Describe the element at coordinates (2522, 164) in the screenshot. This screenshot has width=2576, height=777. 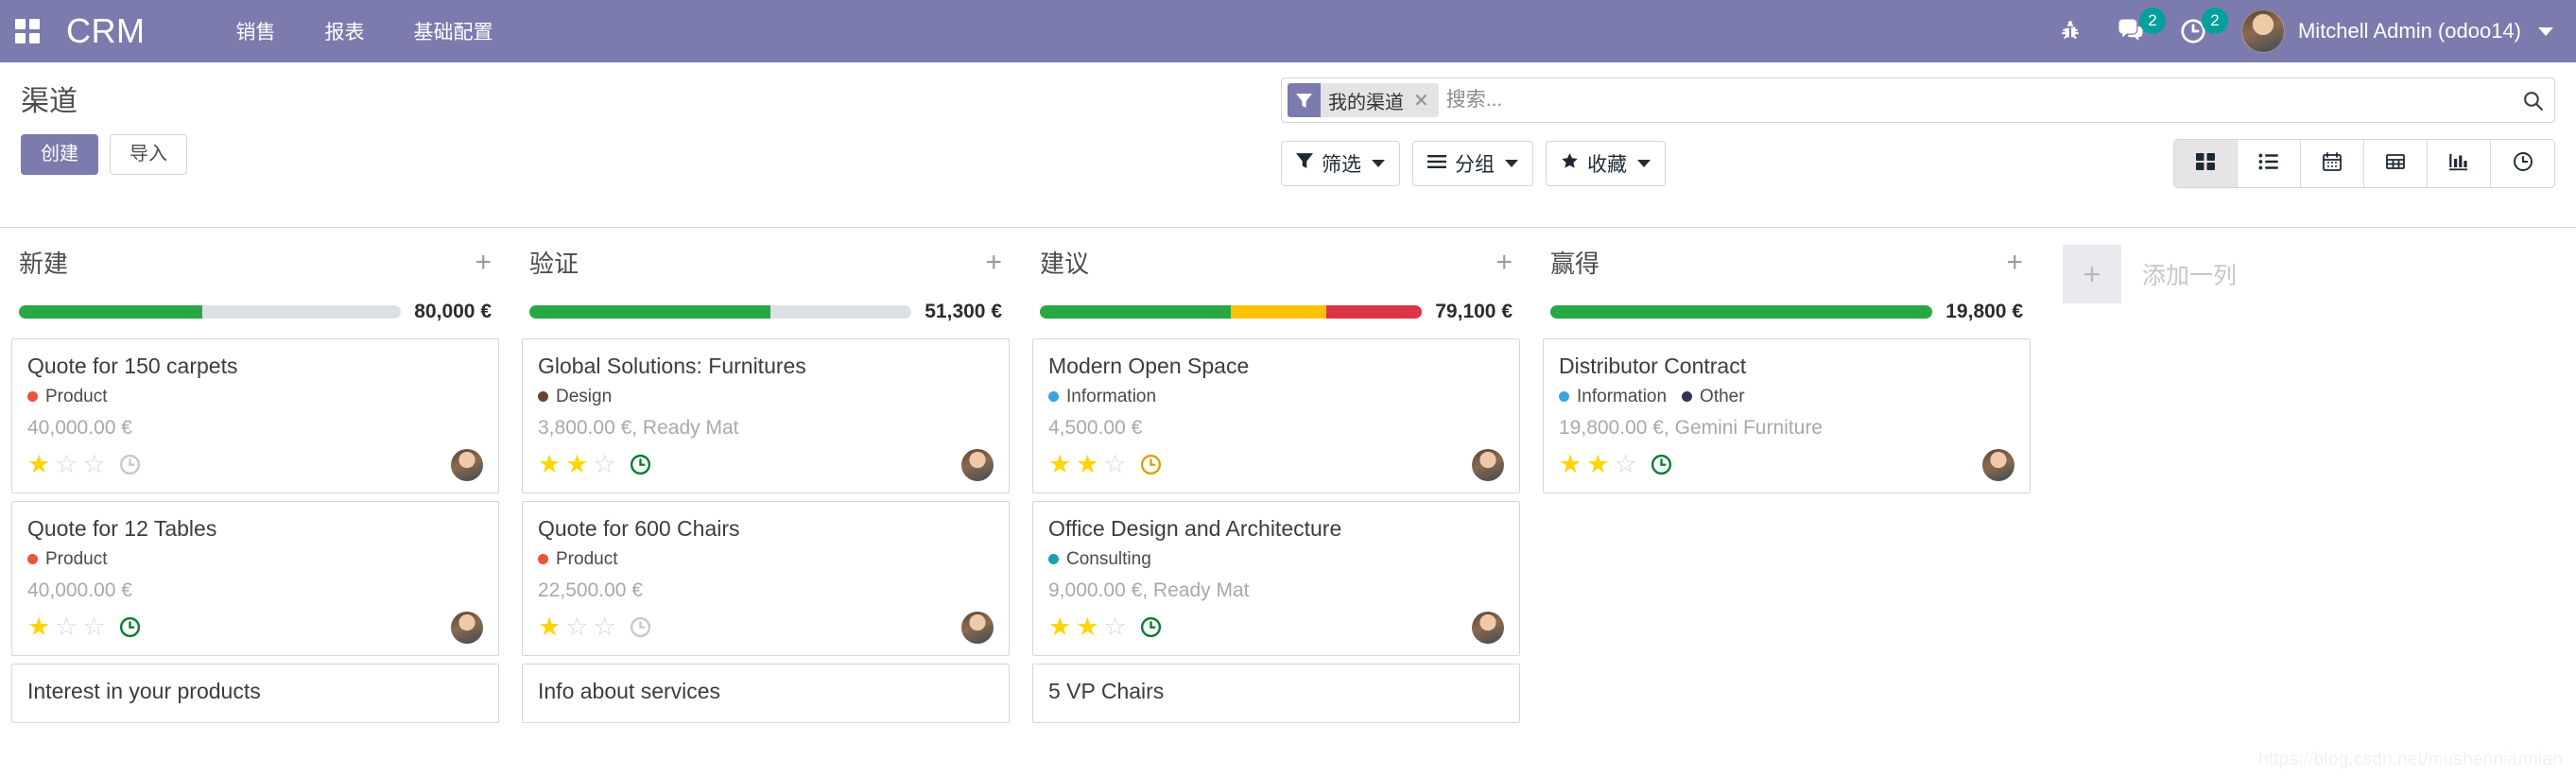
I see `view-button-activity` at that location.